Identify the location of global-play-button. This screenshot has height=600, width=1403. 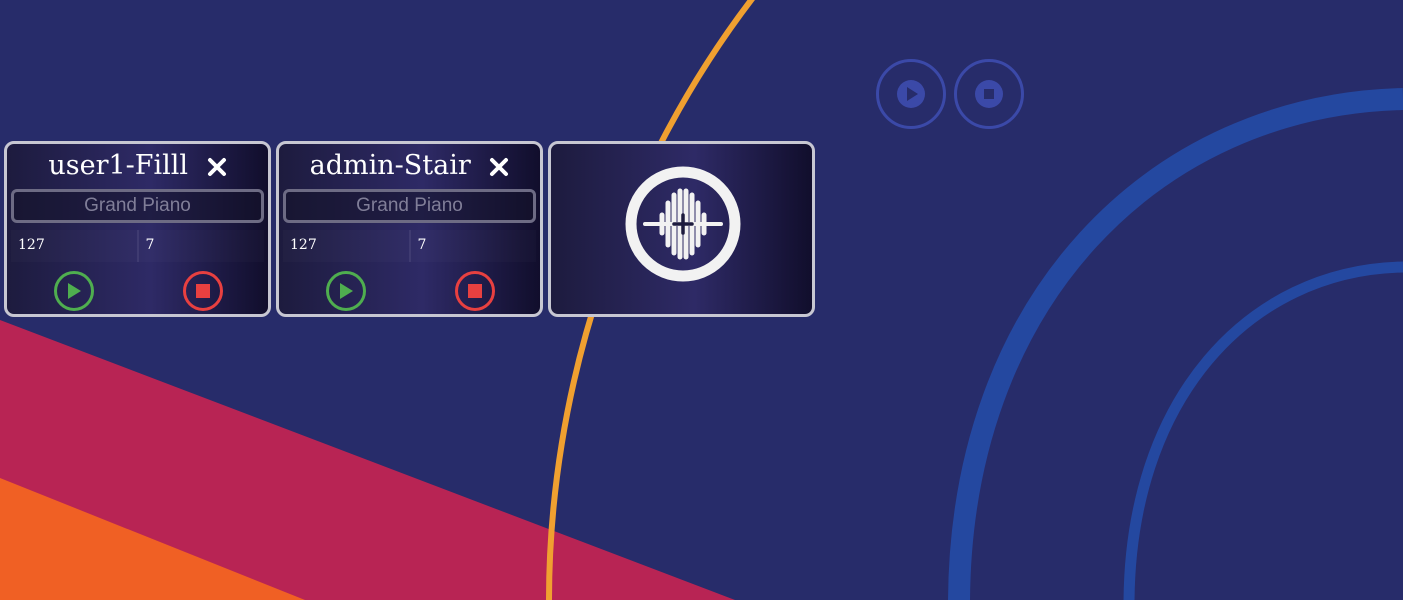
(911, 94).